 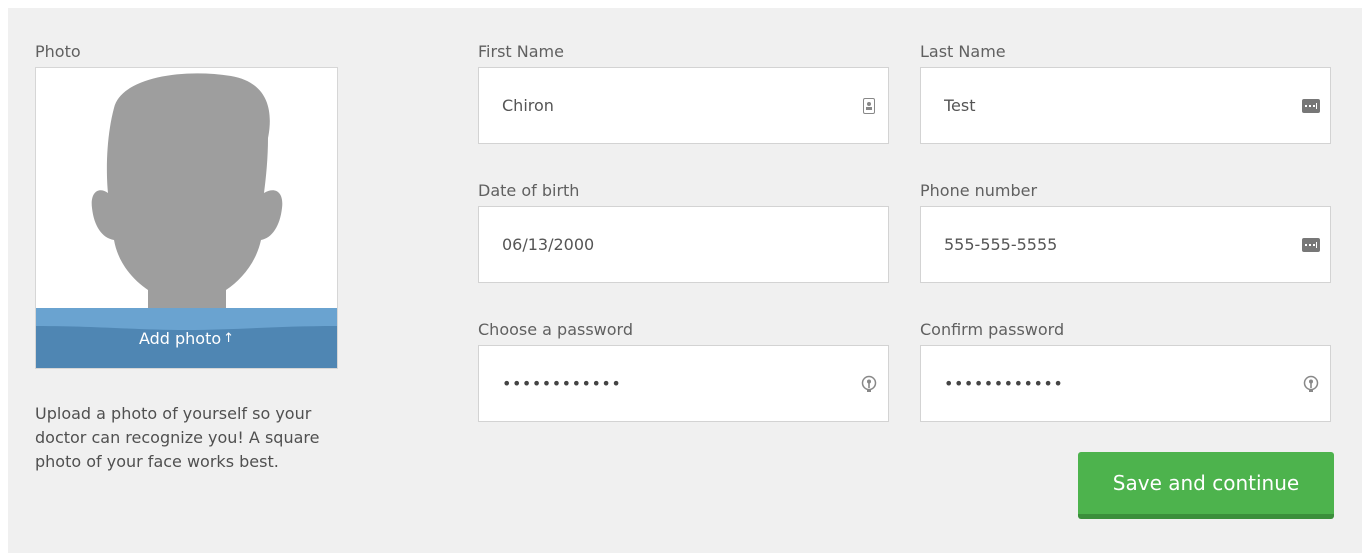 What do you see at coordinates (556, 329) in the screenshot?
I see `password-label: Choose a password` at bounding box center [556, 329].